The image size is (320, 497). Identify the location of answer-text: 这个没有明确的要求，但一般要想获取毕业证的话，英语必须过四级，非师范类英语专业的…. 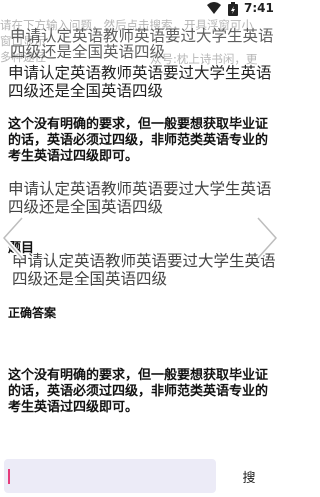
(138, 140).